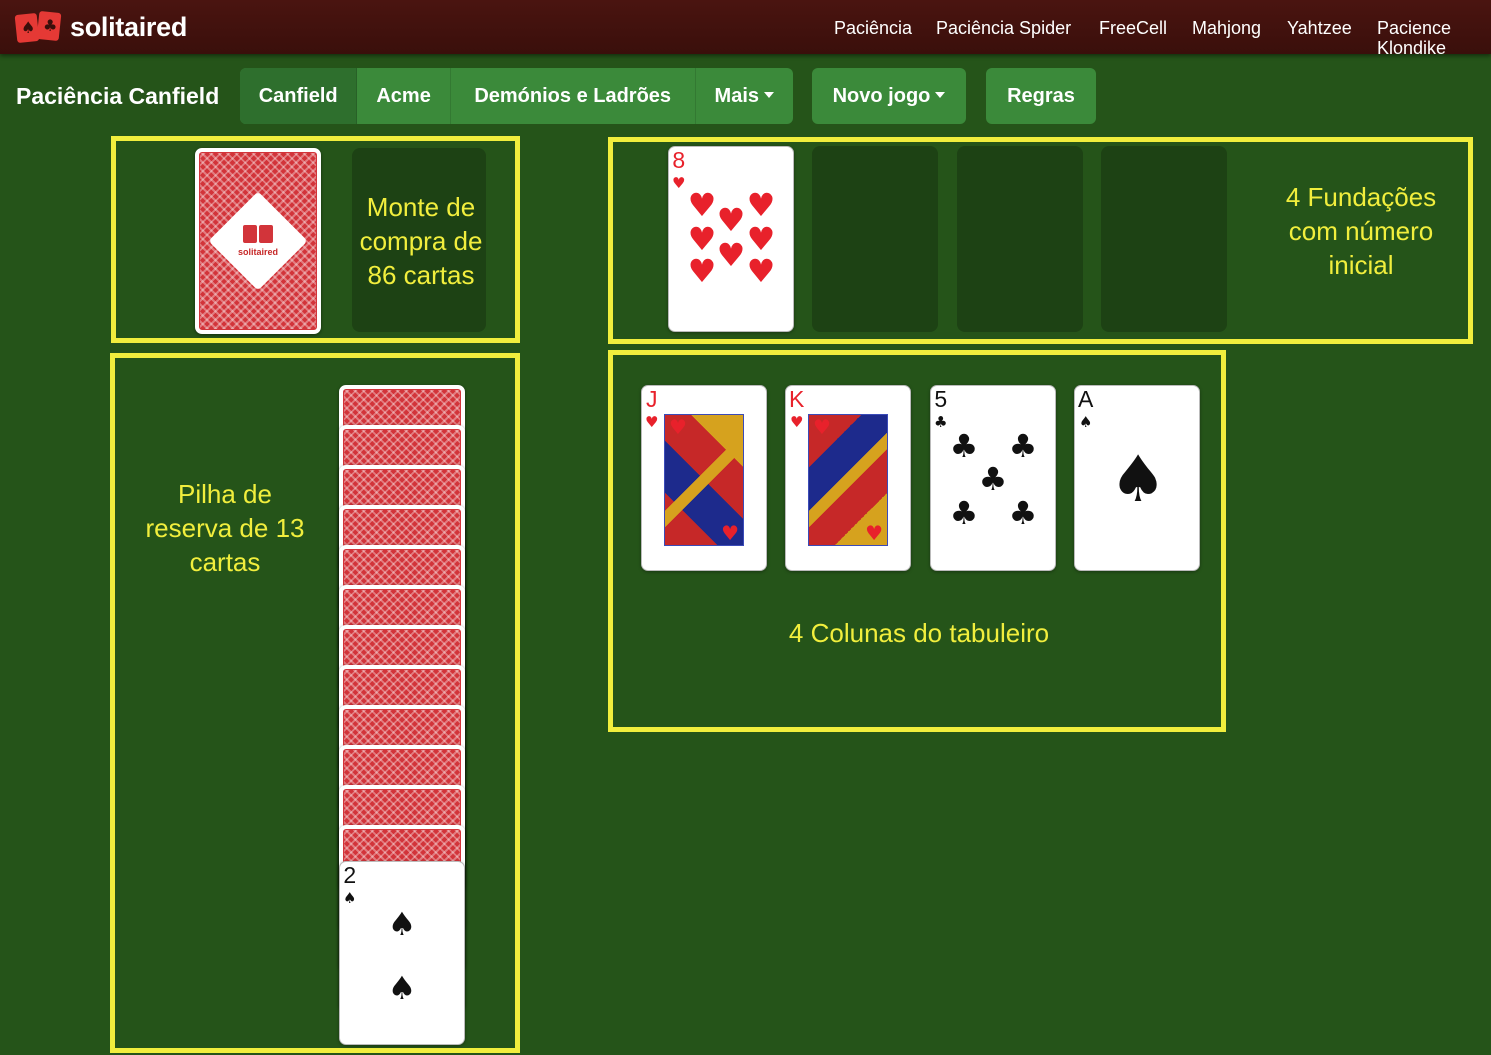  I want to click on nav-paciencia-spider: Paciência Spider, so click(1003, 28).